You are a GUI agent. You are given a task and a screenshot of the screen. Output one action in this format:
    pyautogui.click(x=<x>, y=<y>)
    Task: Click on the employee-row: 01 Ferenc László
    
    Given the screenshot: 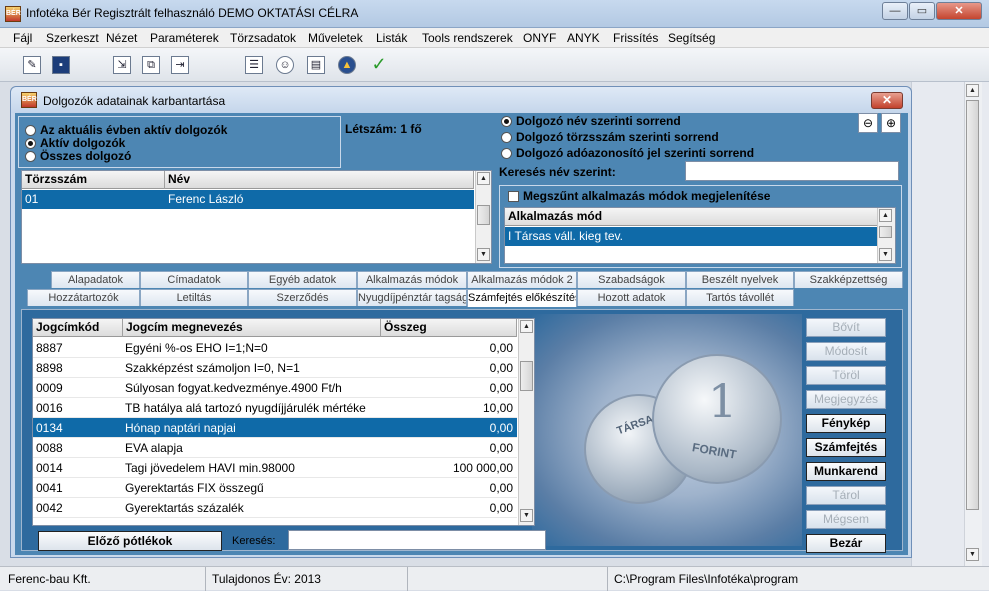 What is the action you would take?
    pyautogui.click(x=248, y=199)
    